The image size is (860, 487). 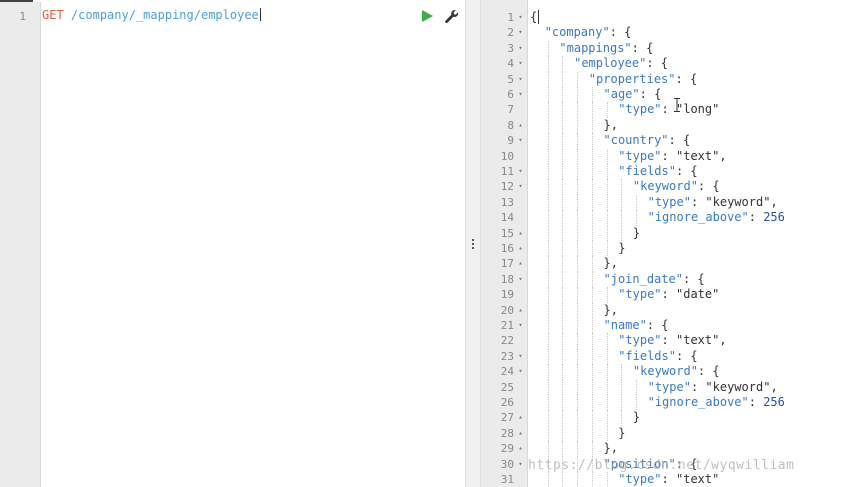 What do you see at coordinates (507, 233) in the screenshot?
I see `line-number: 15` at bounding box center [507, 233].